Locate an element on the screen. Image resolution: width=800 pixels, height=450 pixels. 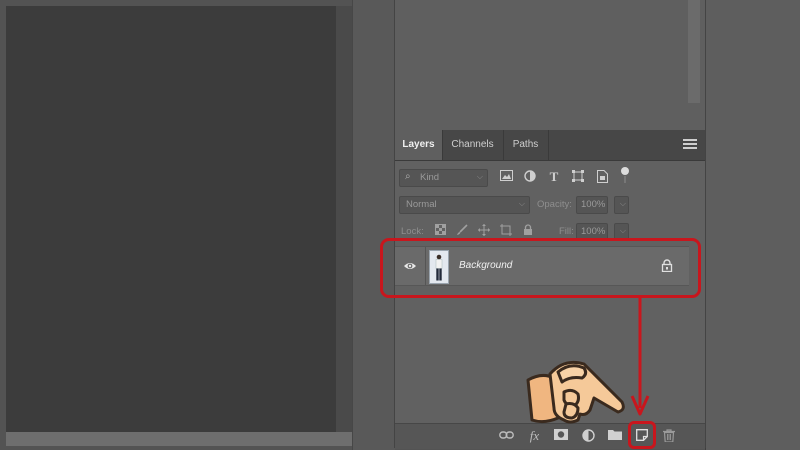
opacity-value: 100% is located at coordinates (593, 204).